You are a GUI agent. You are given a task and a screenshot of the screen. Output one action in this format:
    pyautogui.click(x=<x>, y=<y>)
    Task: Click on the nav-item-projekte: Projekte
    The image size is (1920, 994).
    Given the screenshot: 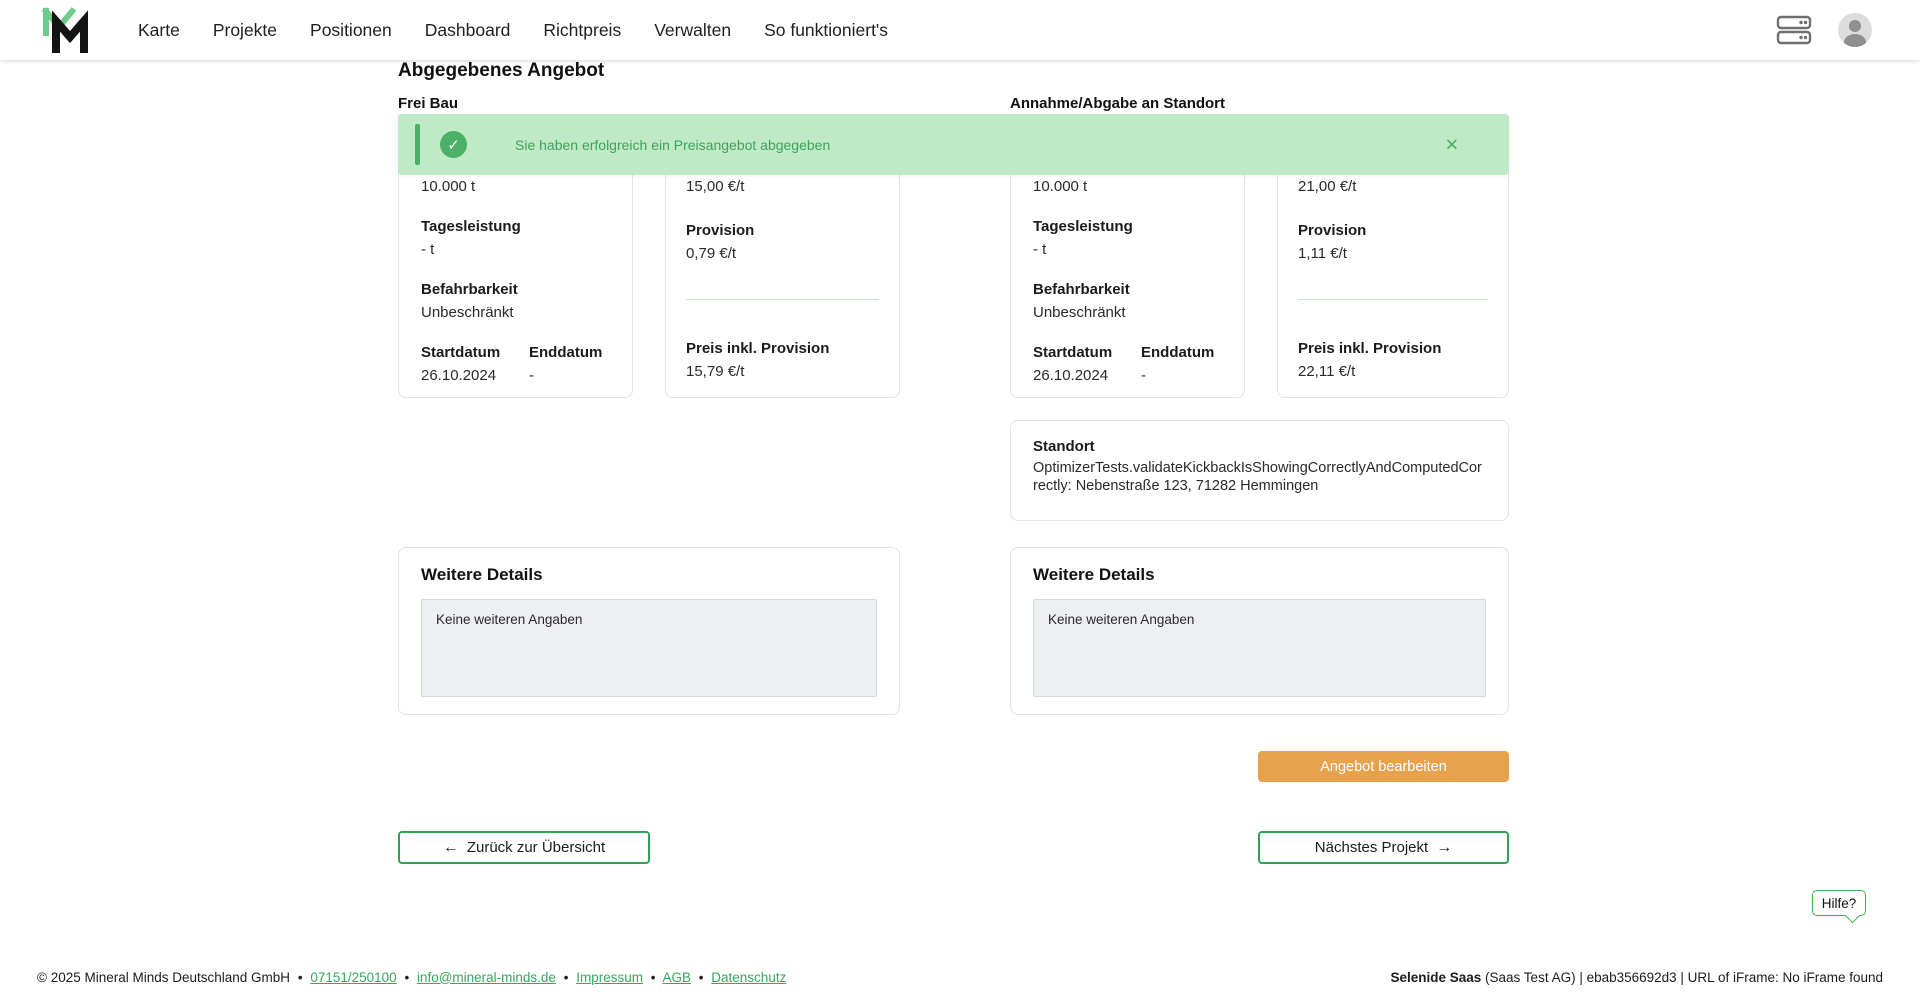 What is the action you would take?
    pyautogui.click(x=245, y=30)
    